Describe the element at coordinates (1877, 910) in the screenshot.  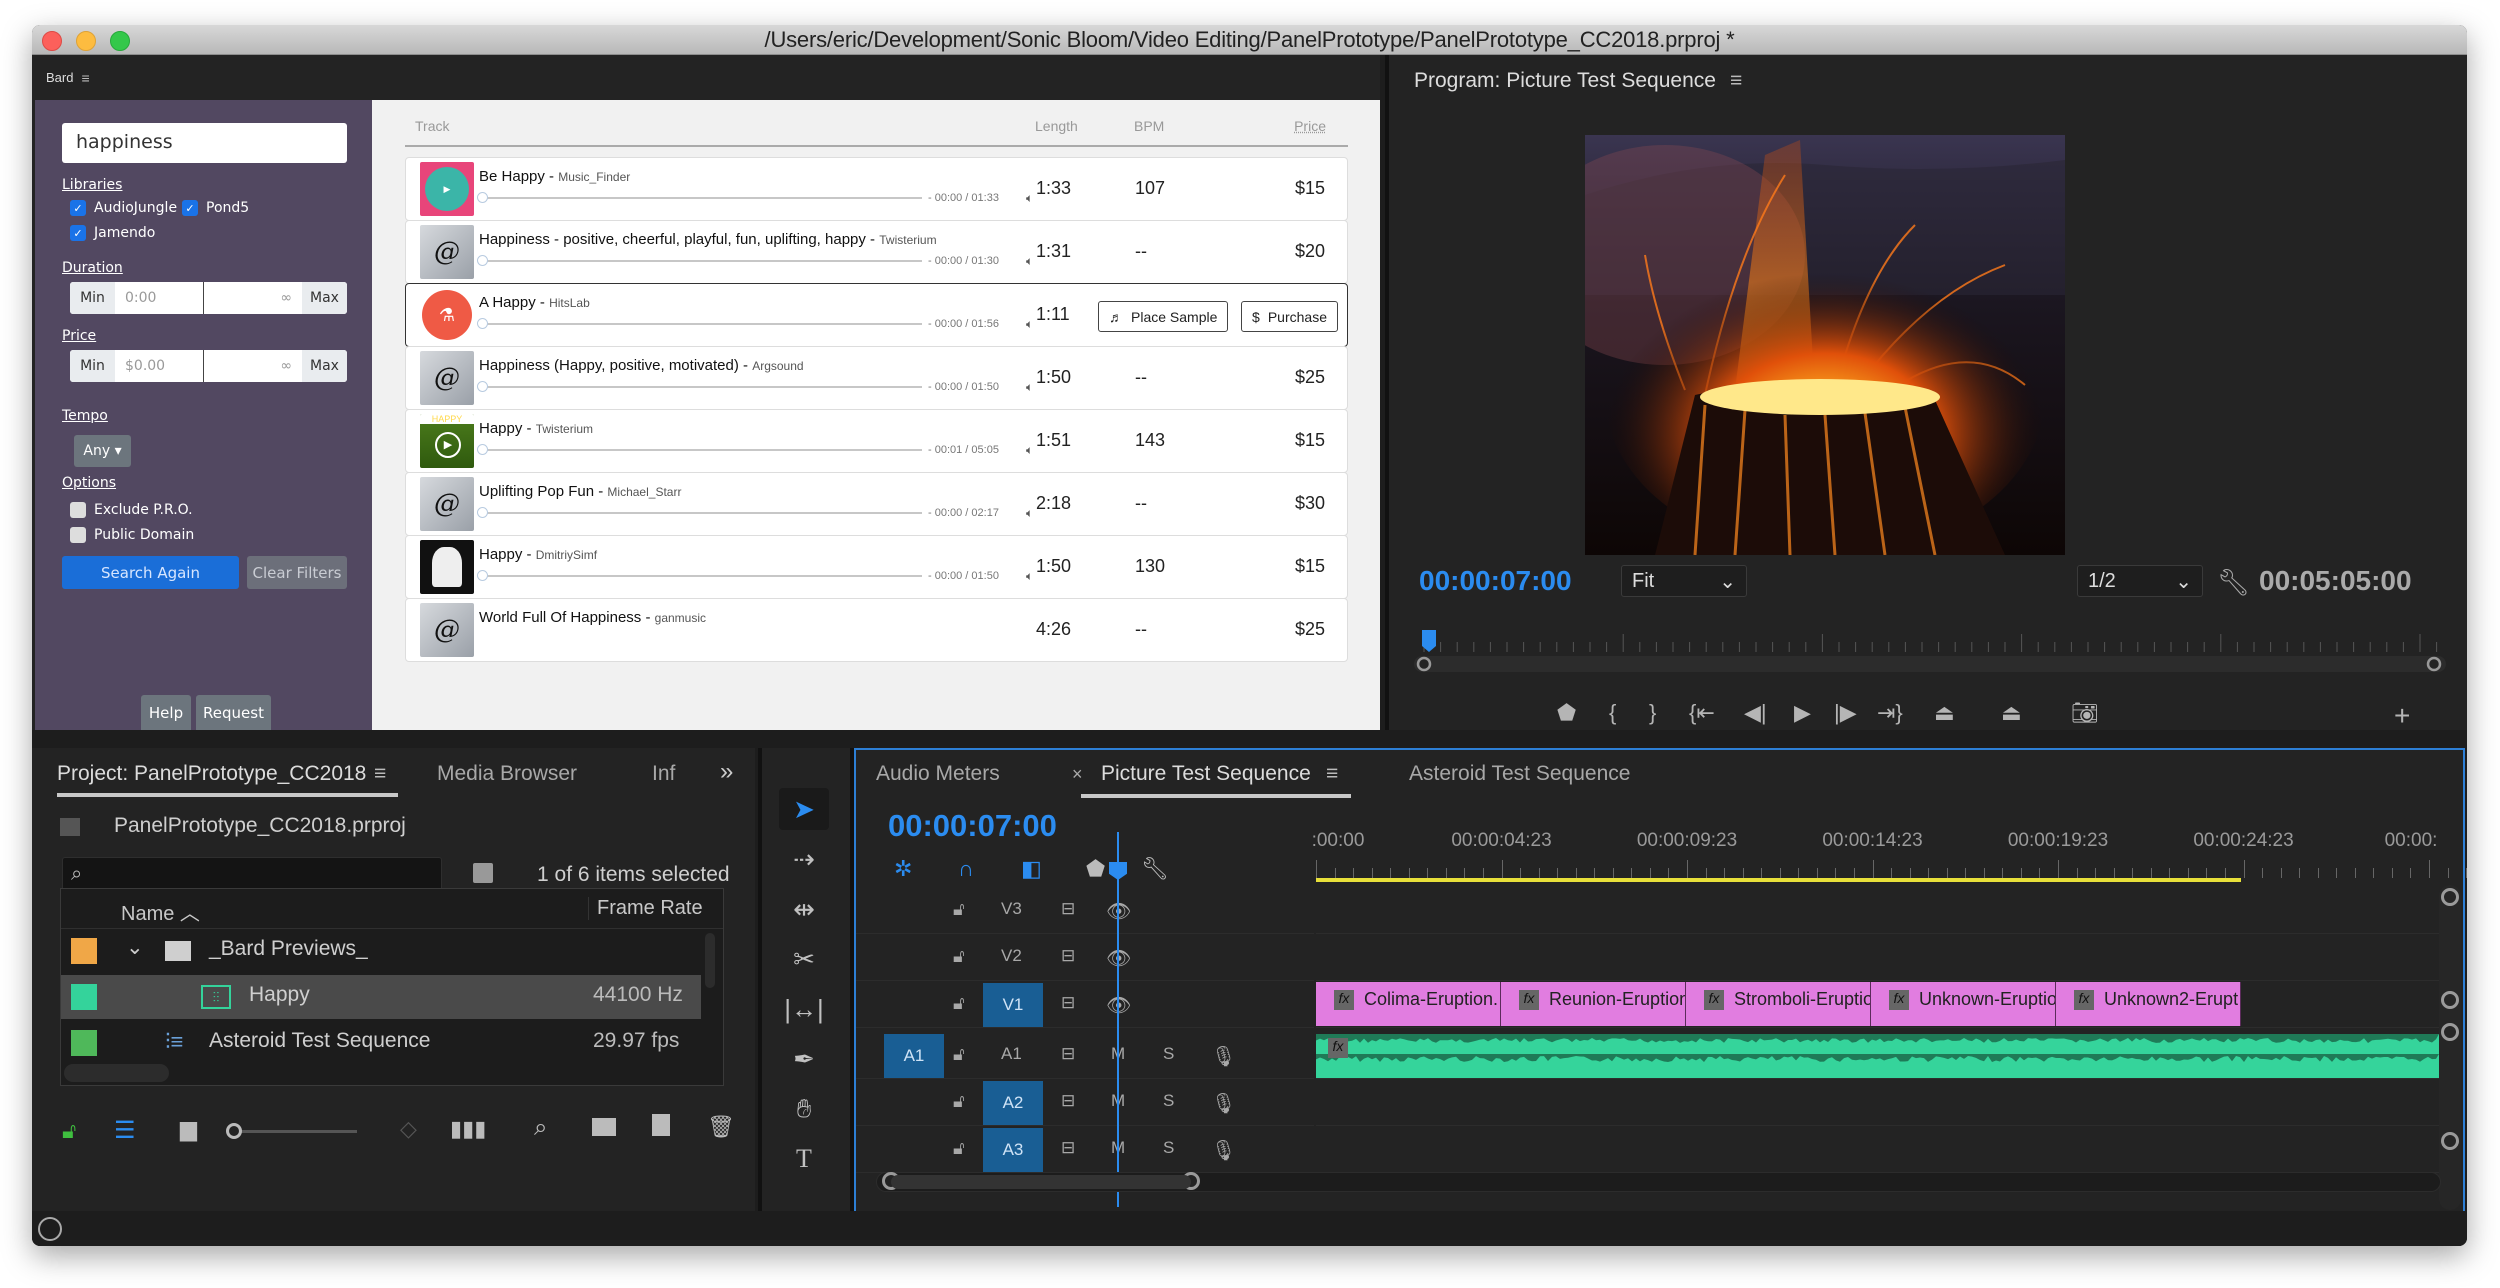
I see `track-lane-v3` at that location.